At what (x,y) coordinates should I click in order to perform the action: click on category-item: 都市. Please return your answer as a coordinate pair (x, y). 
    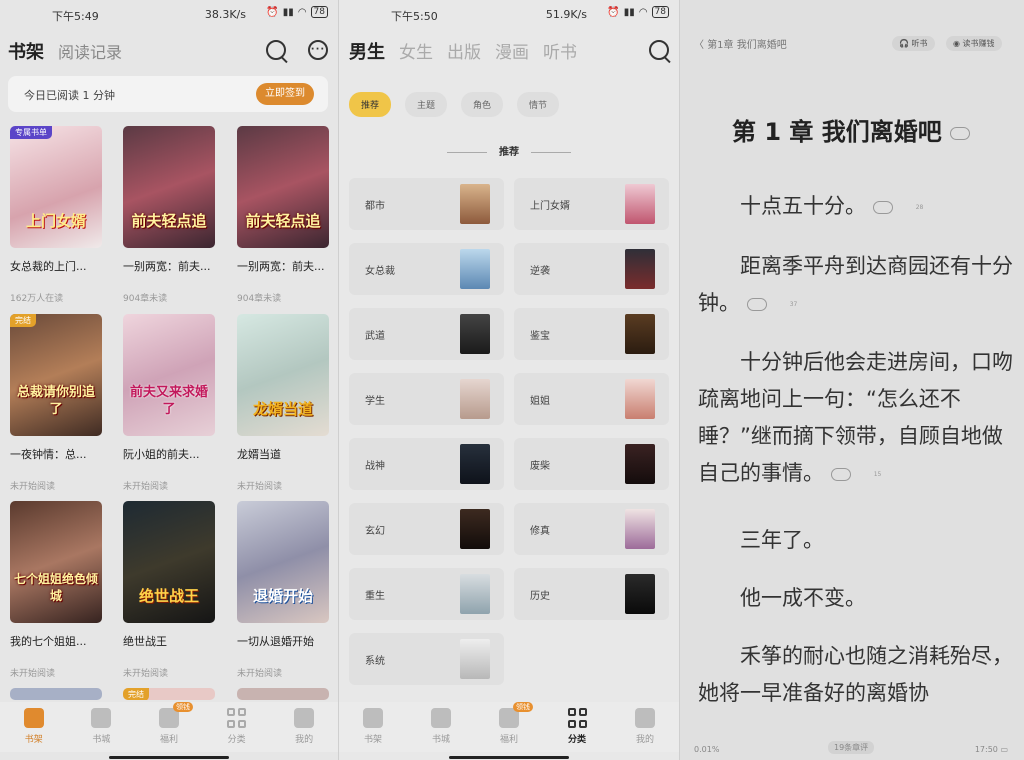
    Looking at the image, I should click on (426, 204).